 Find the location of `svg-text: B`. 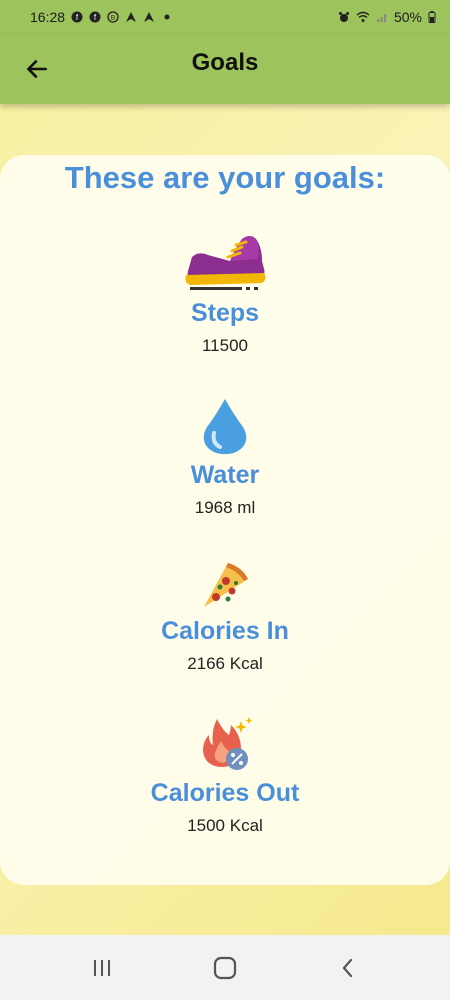

svg-text: B is located at coordinates (113, 18).